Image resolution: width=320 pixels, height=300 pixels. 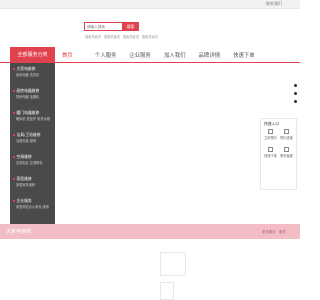 What do you see at coordinates (270, 131) in the screenshot?
I see `calendar-icon` at bounding box center [270, 131].